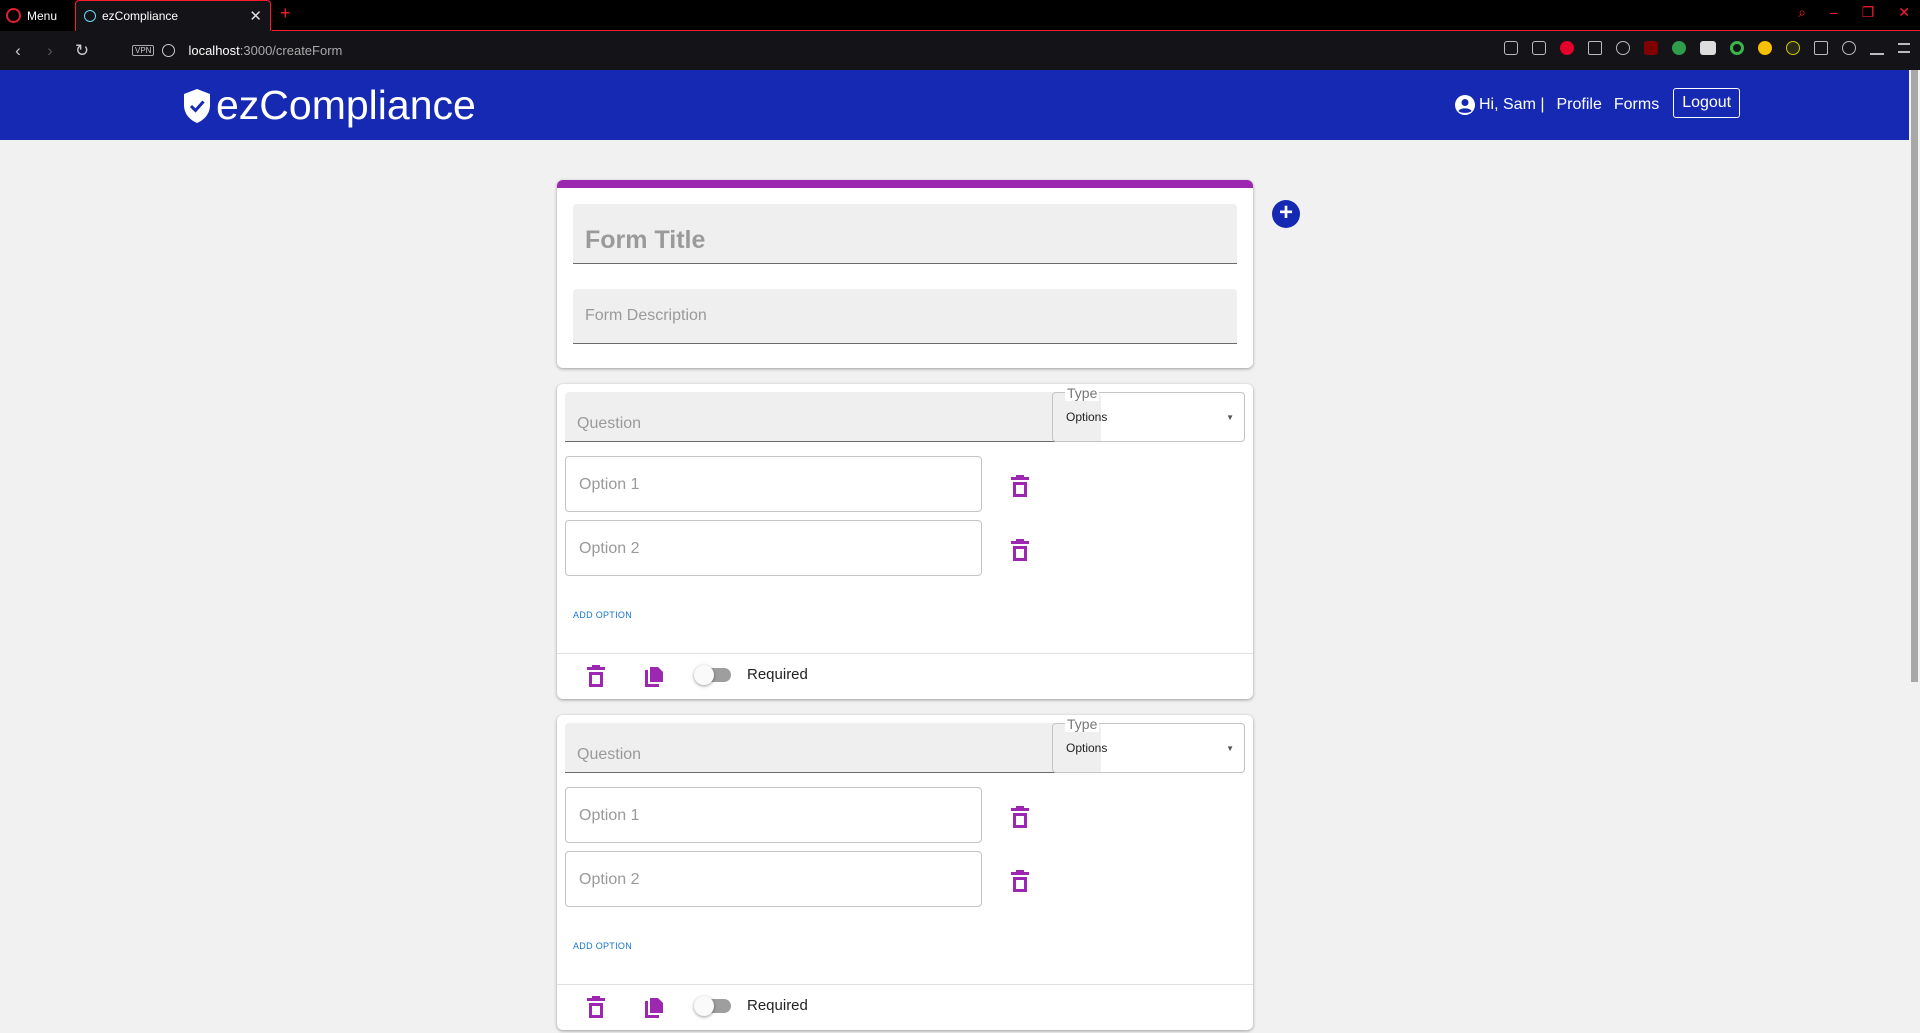  What do you see at coordinates (82, 51) in the screenshot?
I see `reload-icon: ↻` at bounding box center [82, 51].